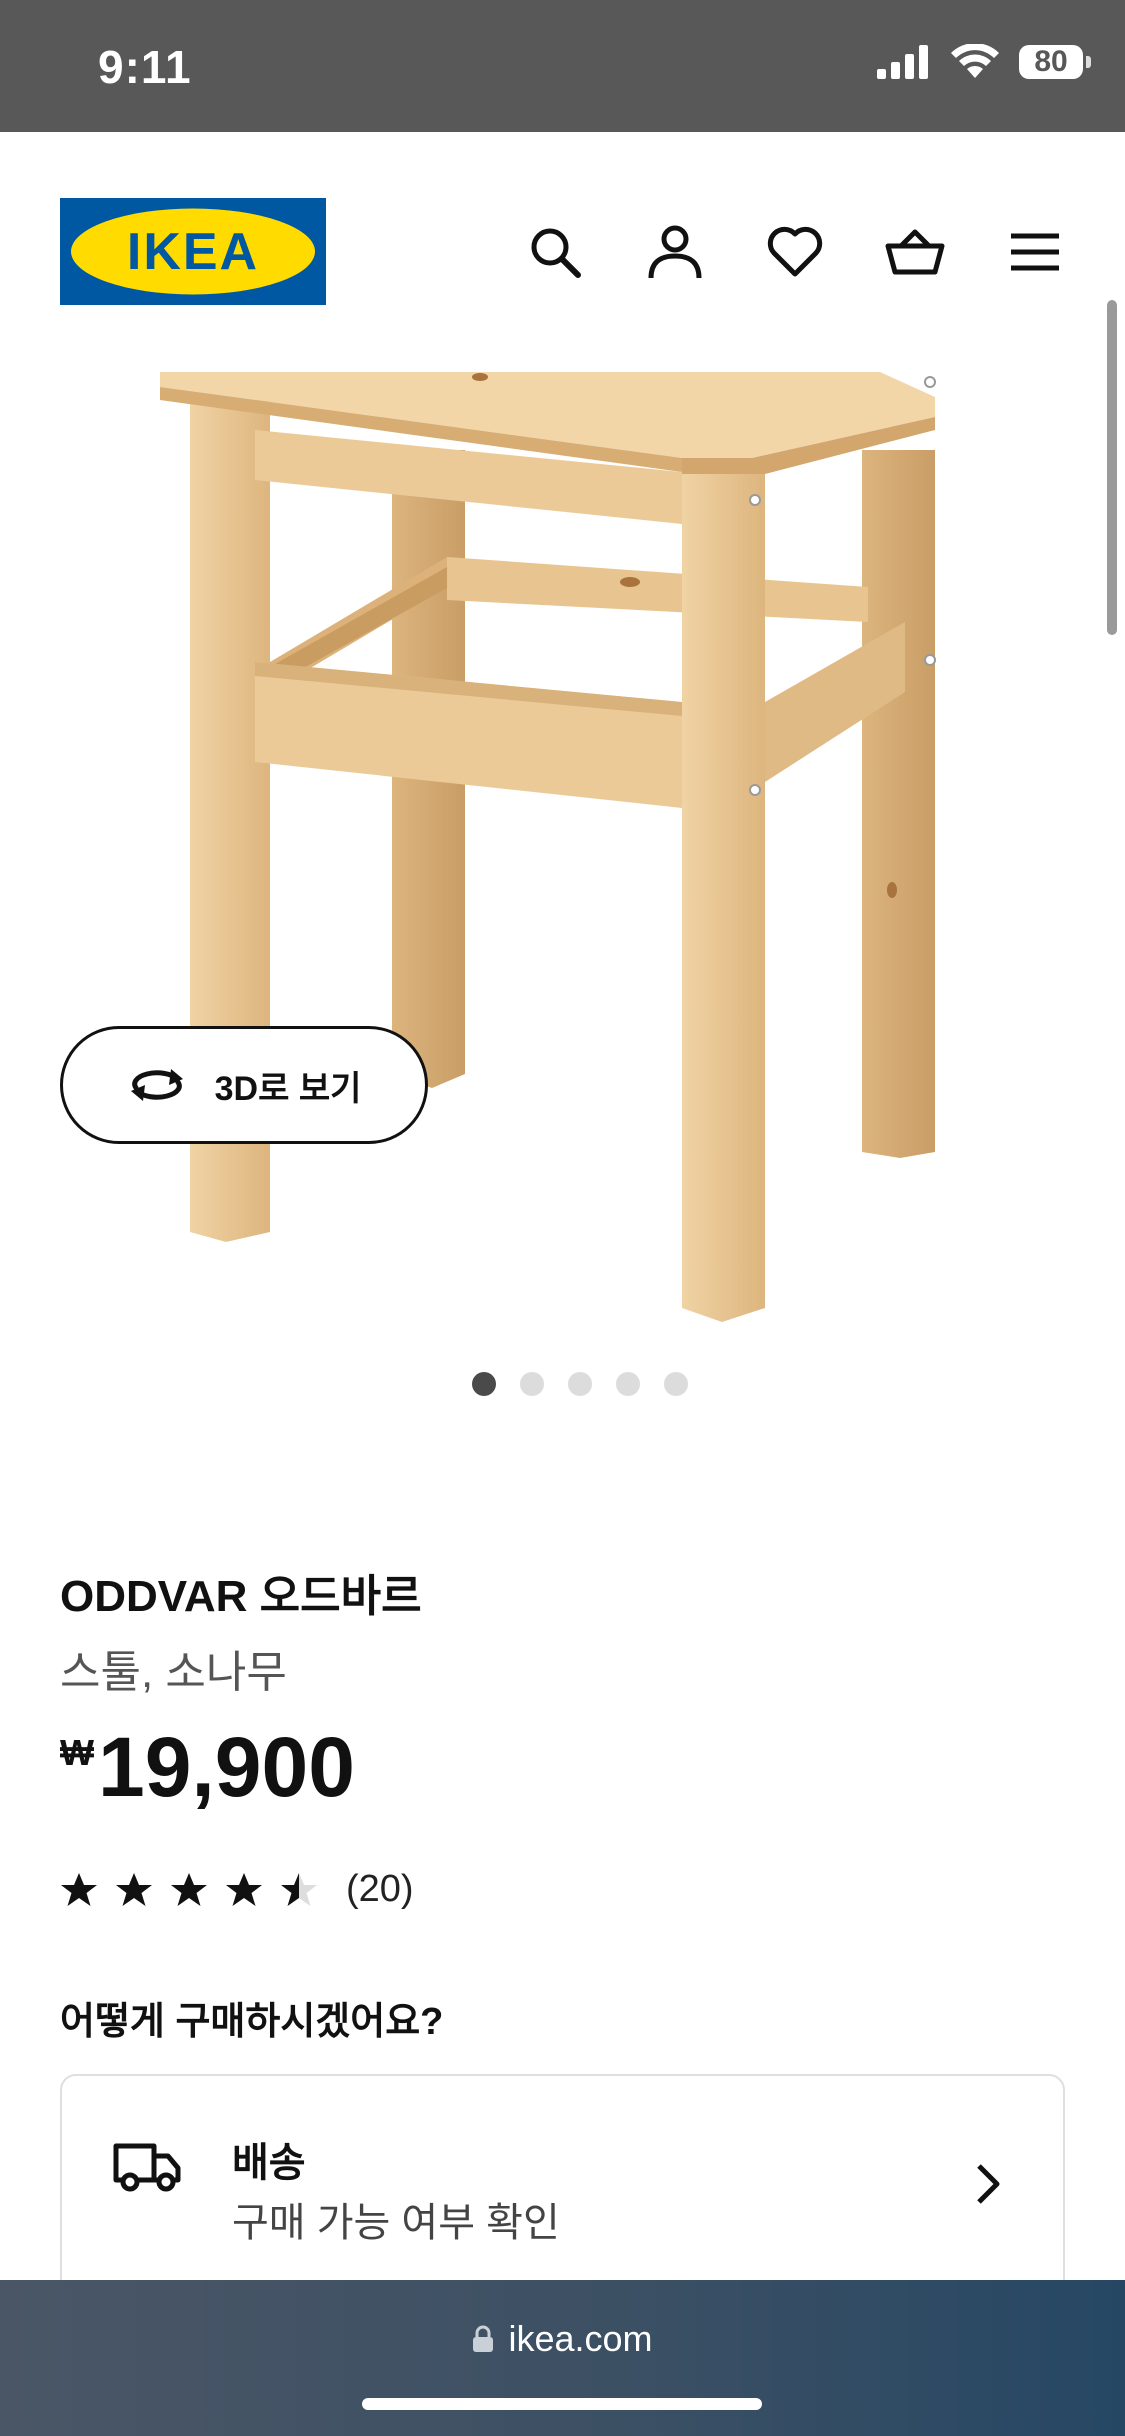 This screenshot has height=2436, width=1125. I want to click on lock-icon, so click(483, 2338).